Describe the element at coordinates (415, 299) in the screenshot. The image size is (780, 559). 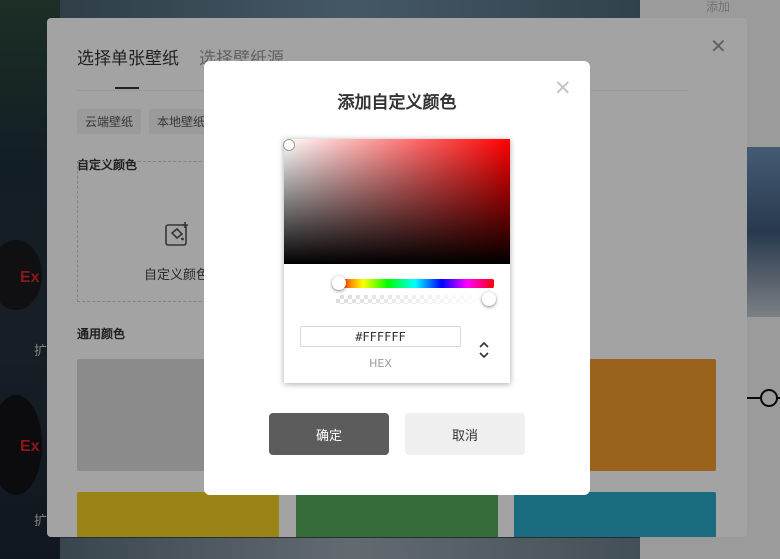
I see `alpha-slider` at that location.